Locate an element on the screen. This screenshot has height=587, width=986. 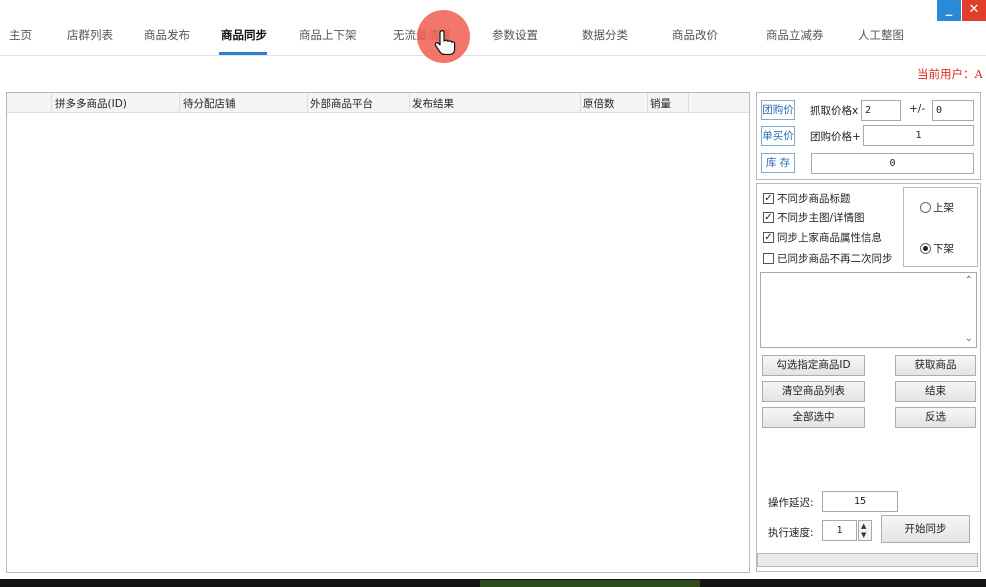
stock-tag: 库 存 is located at coordinates (778, 163).